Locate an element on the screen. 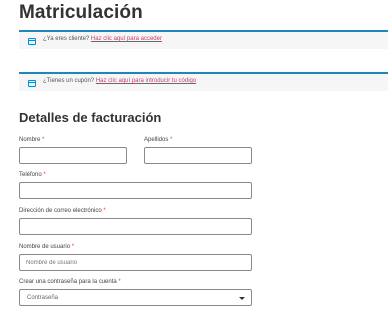 The image size is (388, 313). caret-down-icon is located at coordinates (242, 298).